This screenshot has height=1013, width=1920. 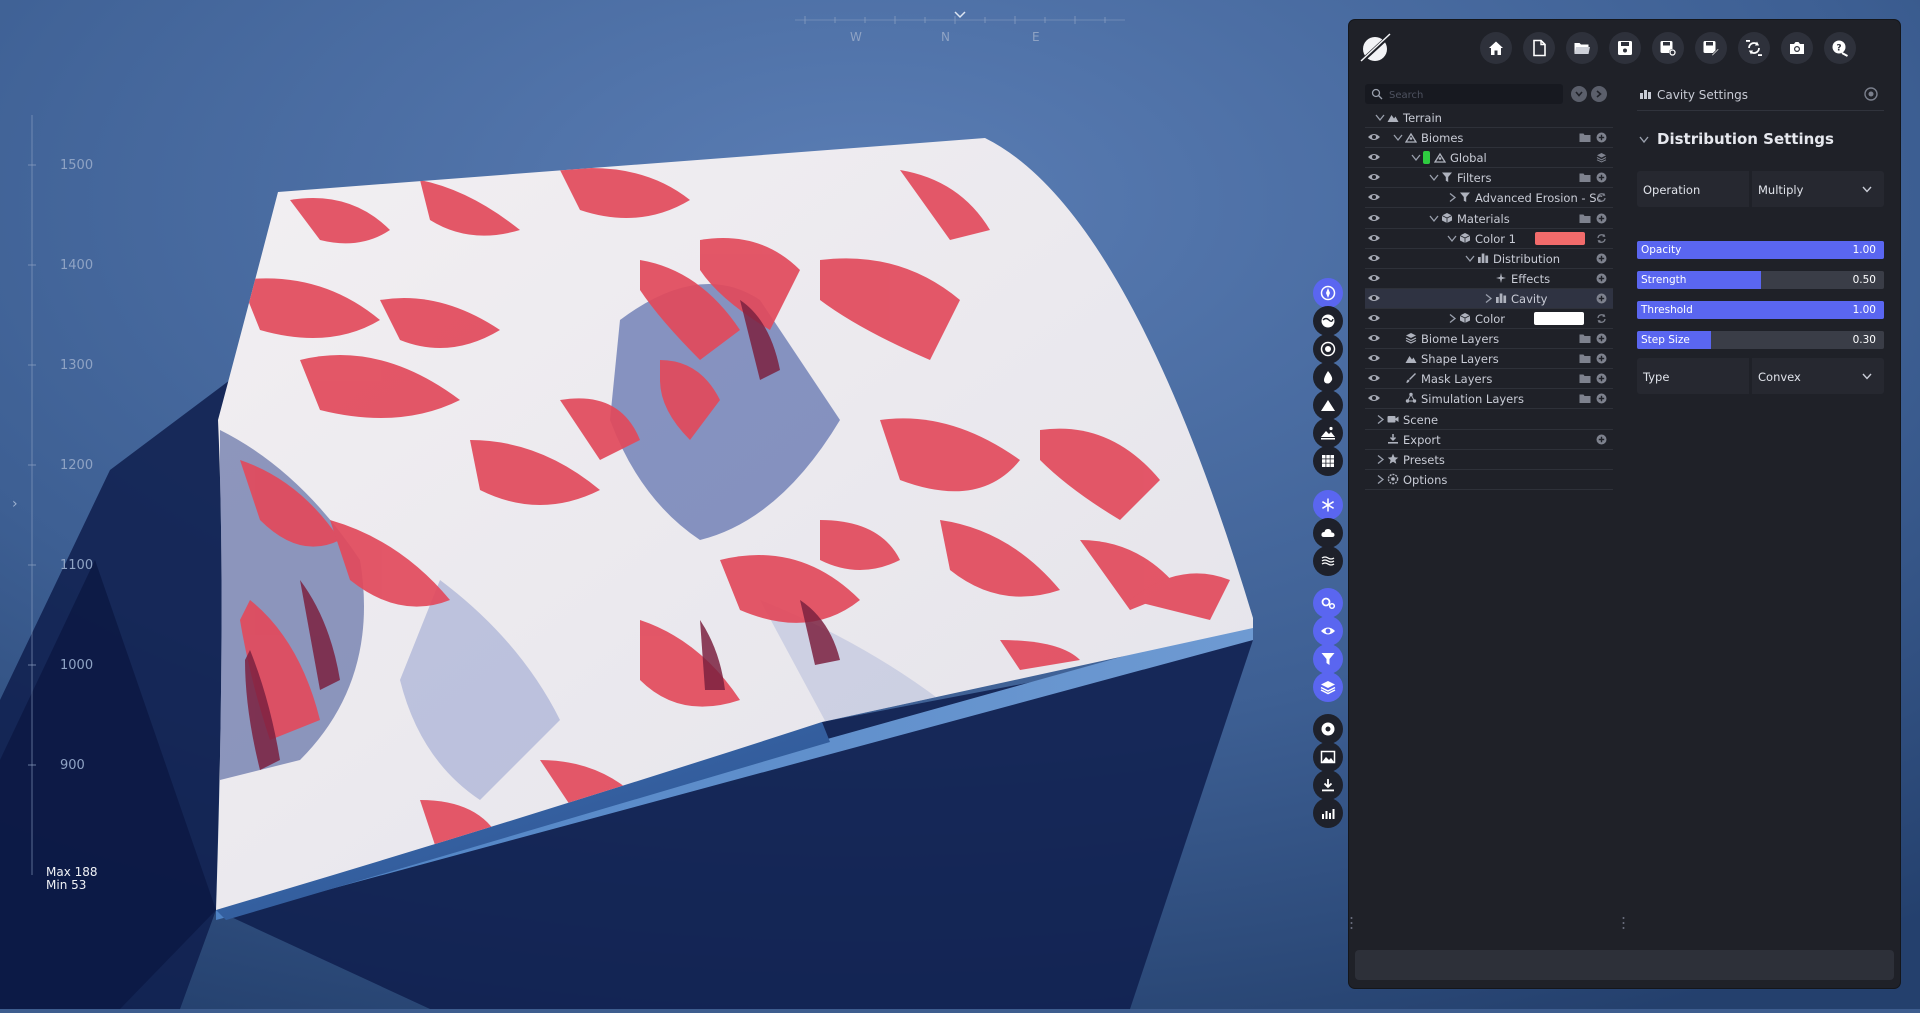 I want to click on chart-tool-button, so click(x=1328, y=813).